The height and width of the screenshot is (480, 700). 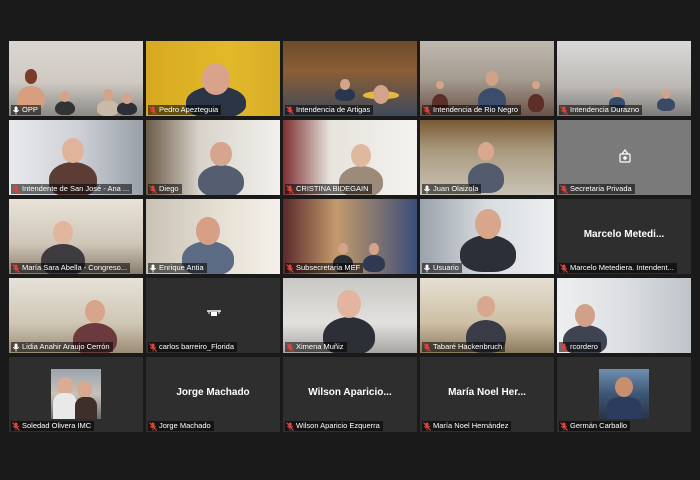 I want to click on participant-name: Intendencia Durazno, so click(x=605, y=109).